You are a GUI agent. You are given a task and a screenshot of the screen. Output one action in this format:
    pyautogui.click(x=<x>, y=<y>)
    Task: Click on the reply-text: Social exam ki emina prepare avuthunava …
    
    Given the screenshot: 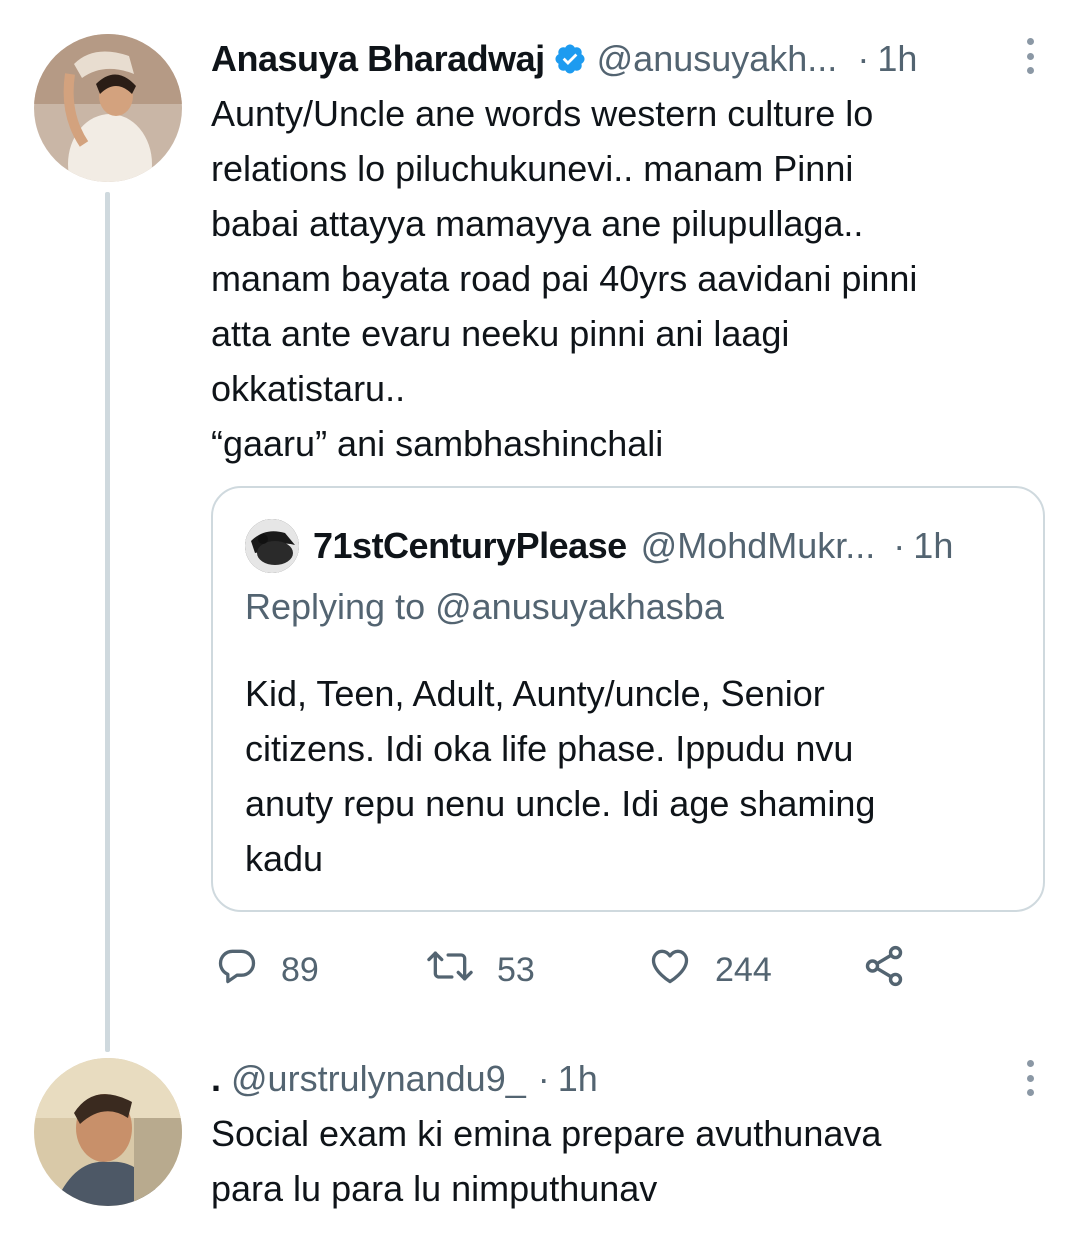 What is the action you would take?
    pyautogui.click(x=626, y=1161)
    